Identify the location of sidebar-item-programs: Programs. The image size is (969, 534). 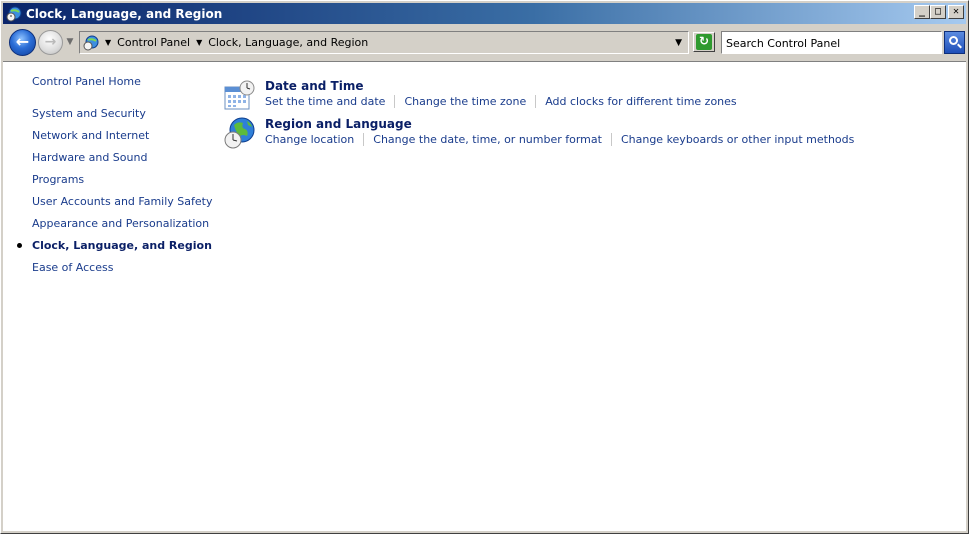
(58, 179).